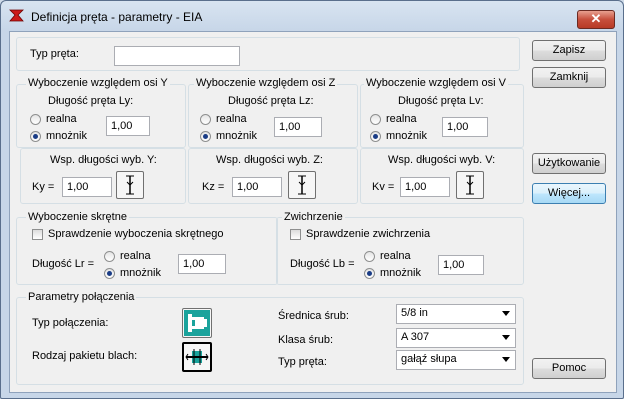  Describe the element at coordinates (16, 15) in the screenshot. I see `app-icon` at that location.